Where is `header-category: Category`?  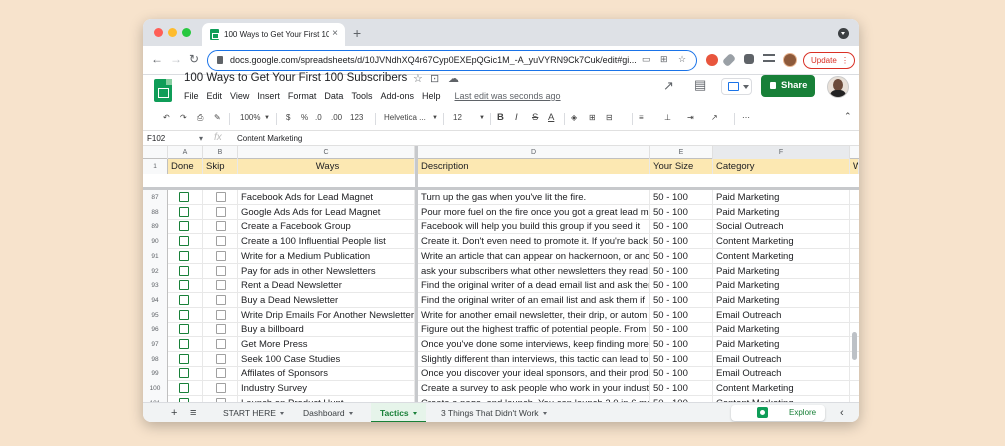
header-category: Category is located at coordinates (781, 166).